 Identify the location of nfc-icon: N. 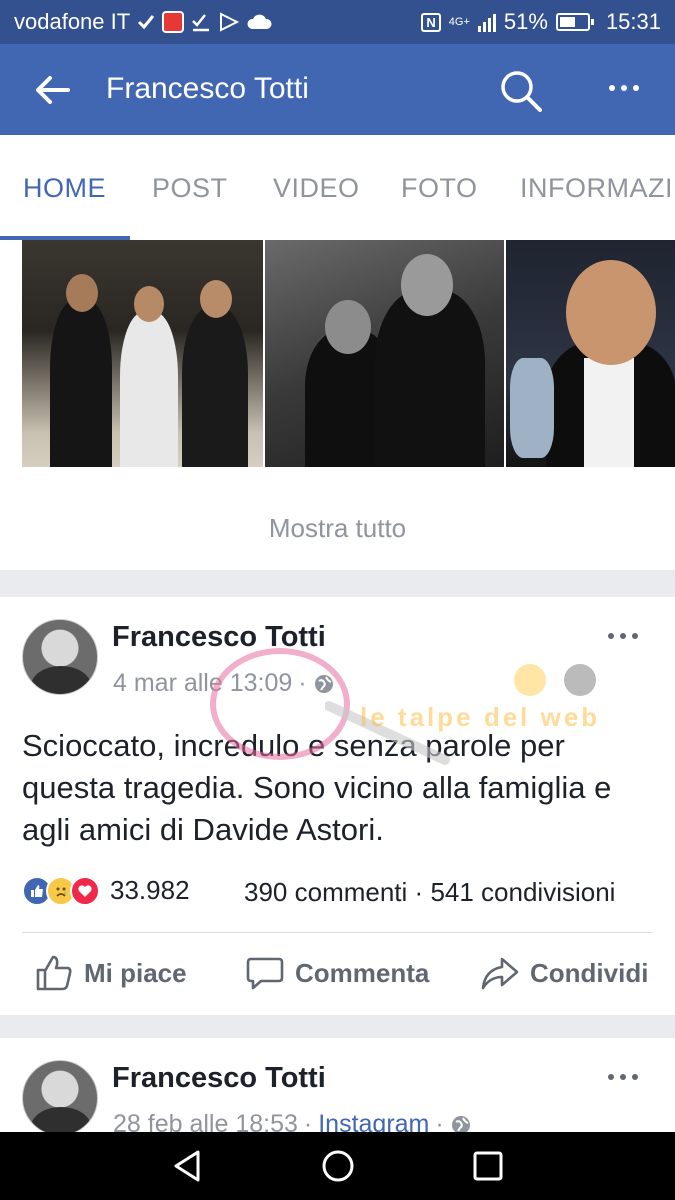
(431, 22).